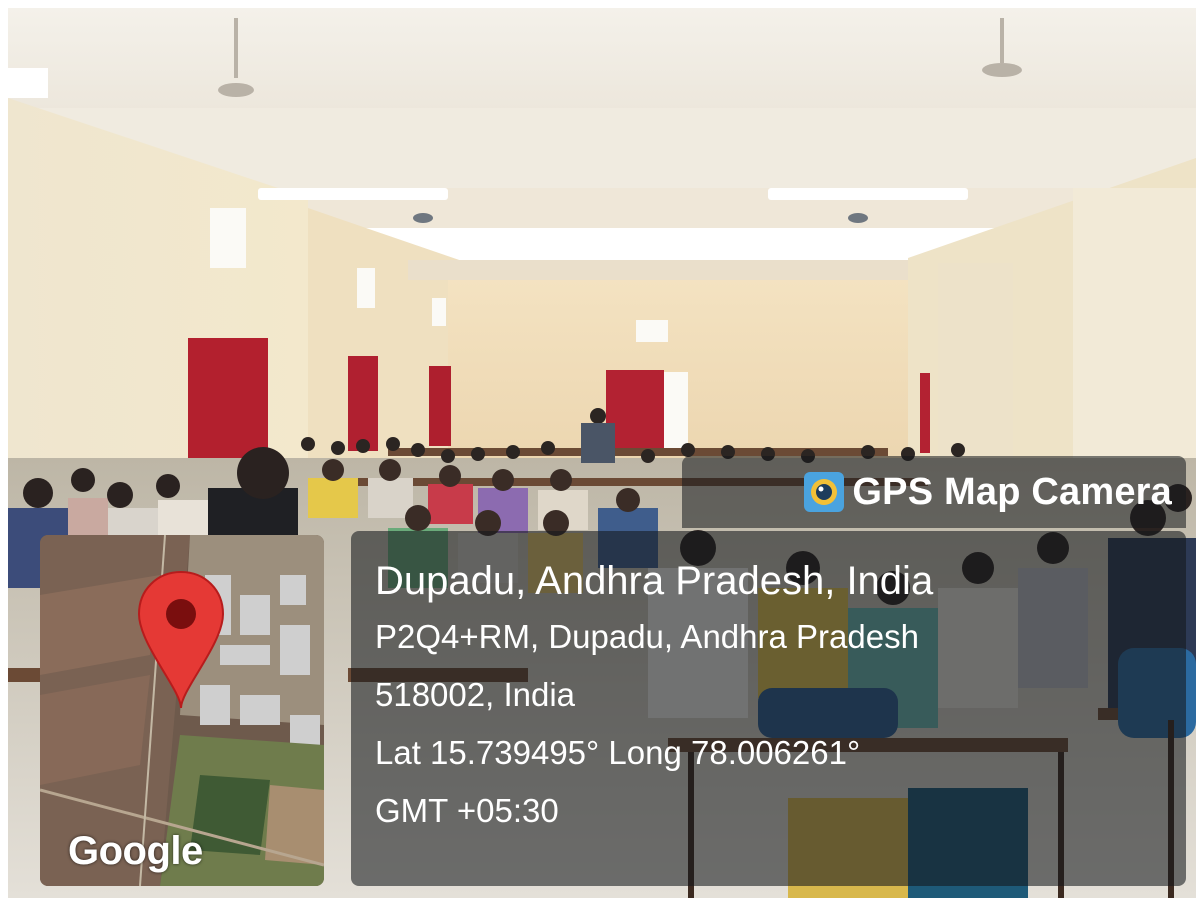  Describe the element at coordinates (181, 639) in the screenshot. I see `map-pin-icon` at that location.